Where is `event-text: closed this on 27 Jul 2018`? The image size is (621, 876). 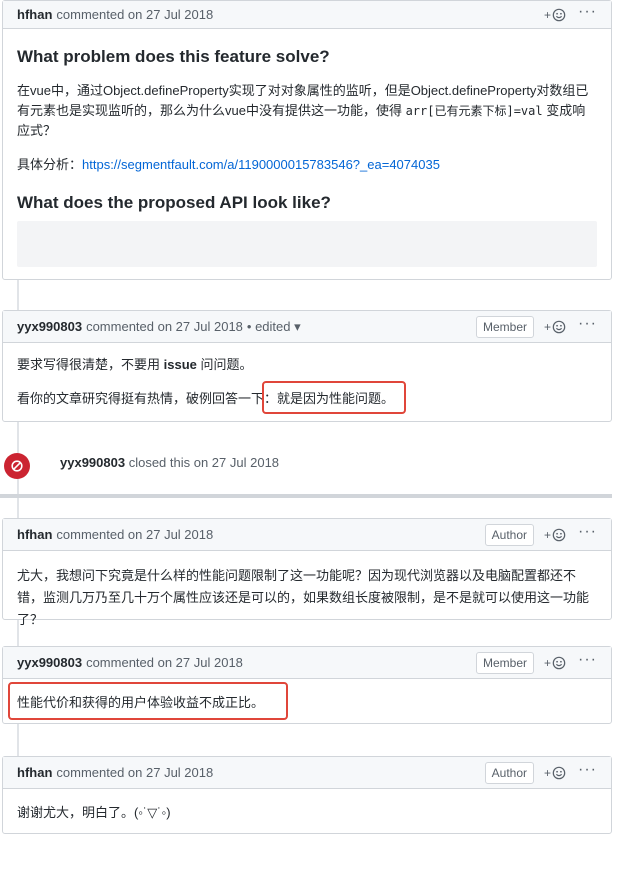
event-text: closed this on 27 Jul 2018 is located at coordinates (204, 462).